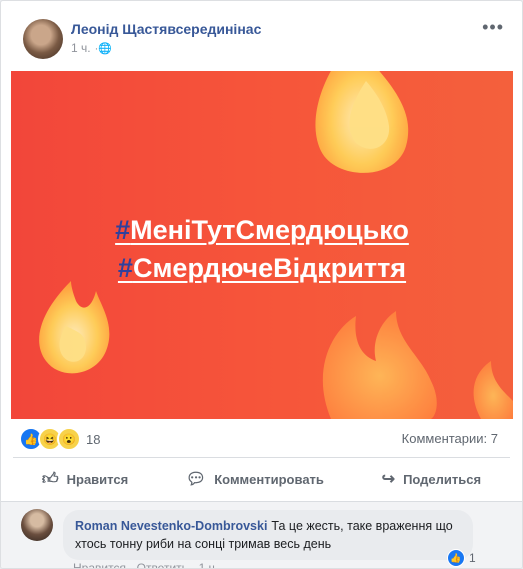  What do you see at coordinates (50, 479) in the screenshot?
I see `thumbs-up-icon: 👍︎` at bounding box center [50, 479].